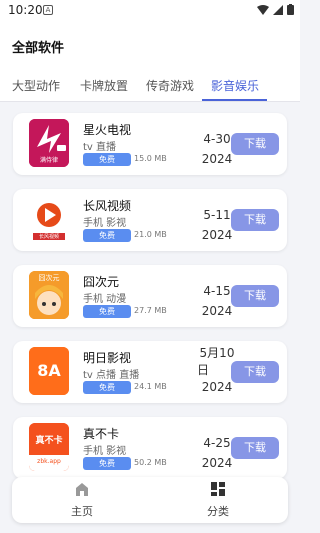 Image resolution: width=320 pixels, height=533 pixels. Describe the element at coordinates (235, 85) in the screenshot. I see `tab-entertainment: 影音娱乐` at that location.